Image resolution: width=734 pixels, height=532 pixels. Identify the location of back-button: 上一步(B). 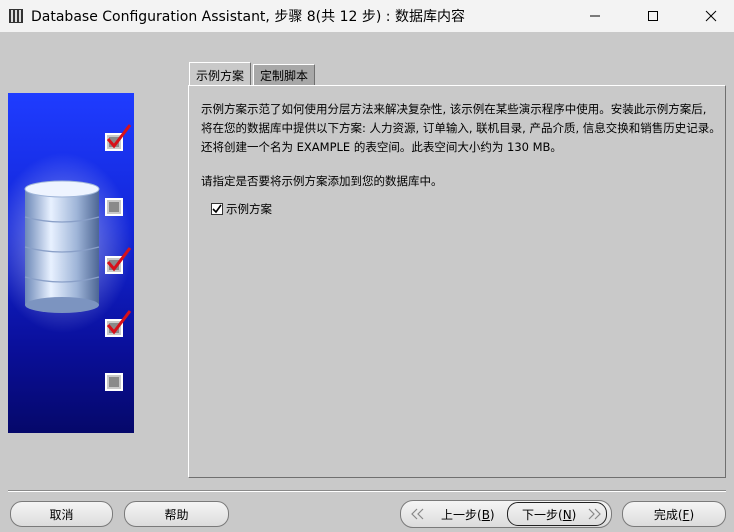
(455, 514).